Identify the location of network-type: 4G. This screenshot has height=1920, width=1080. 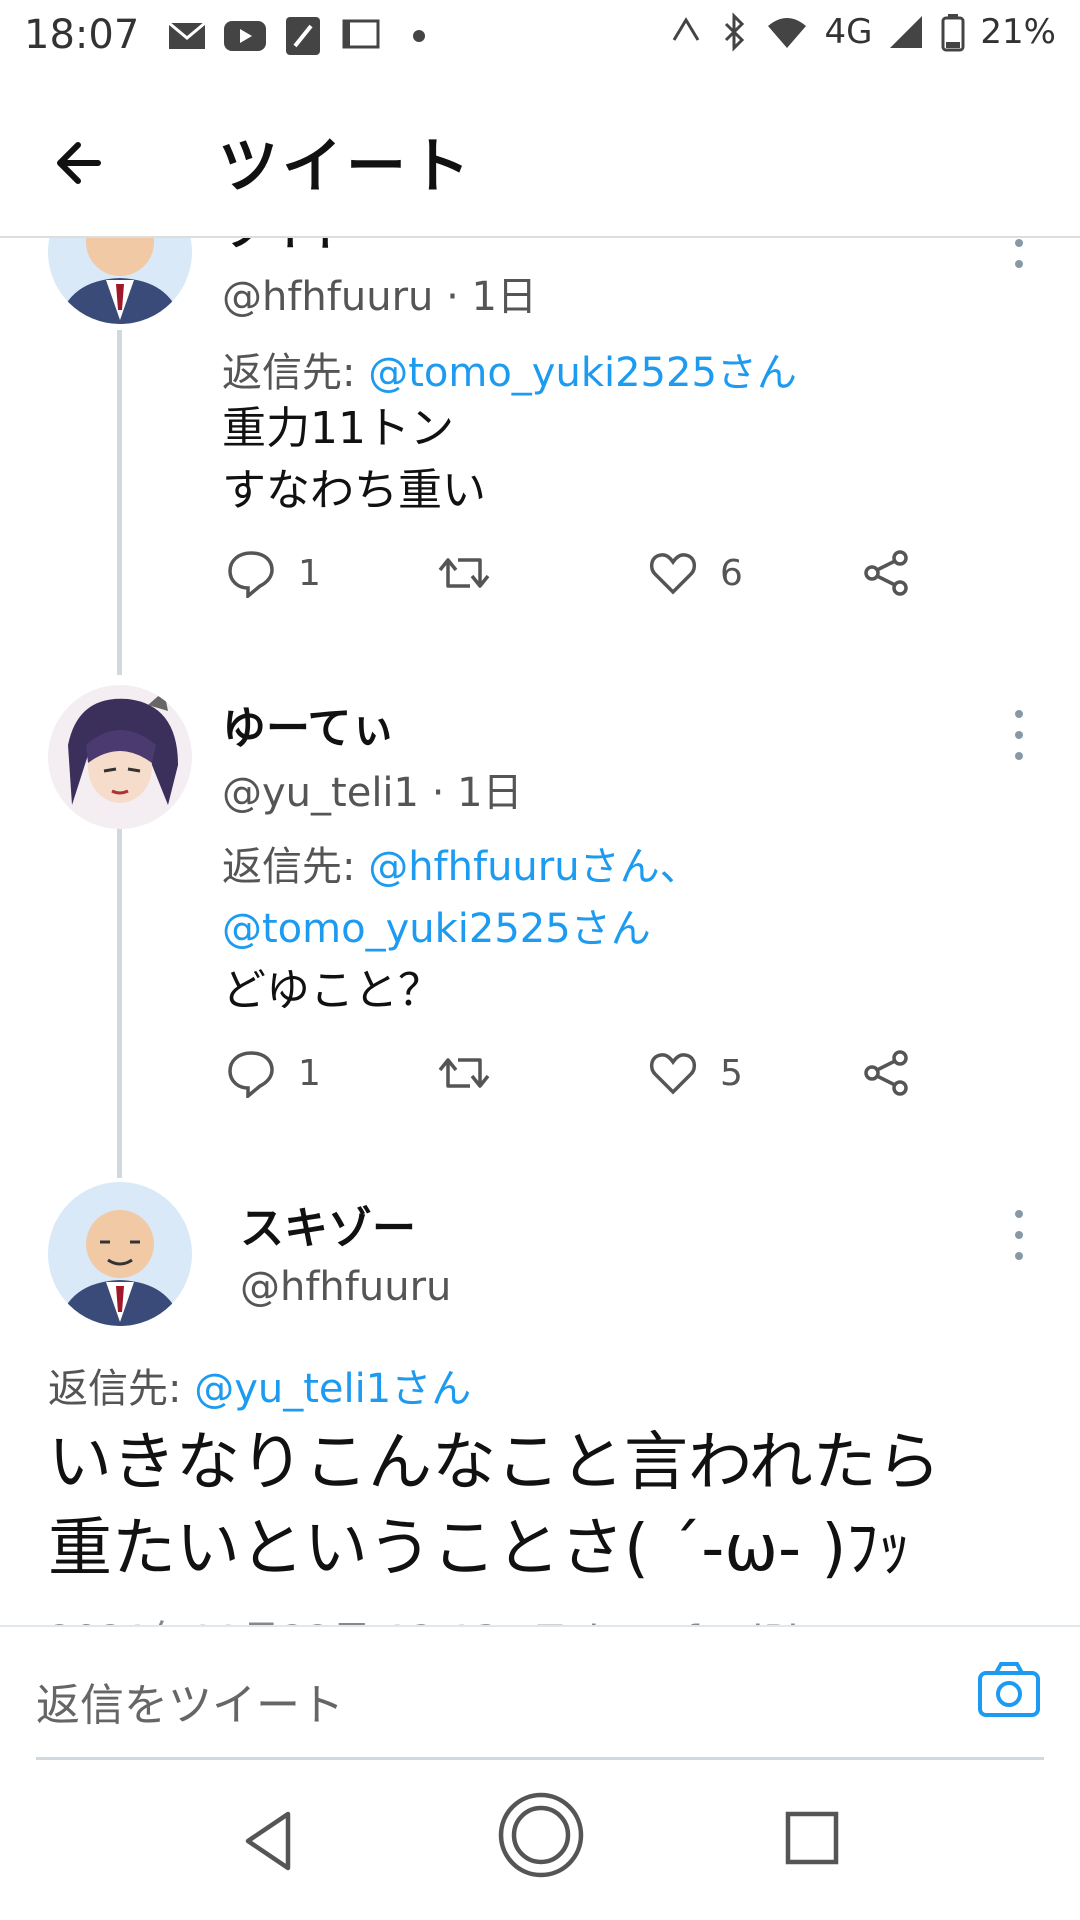
(848, 32).